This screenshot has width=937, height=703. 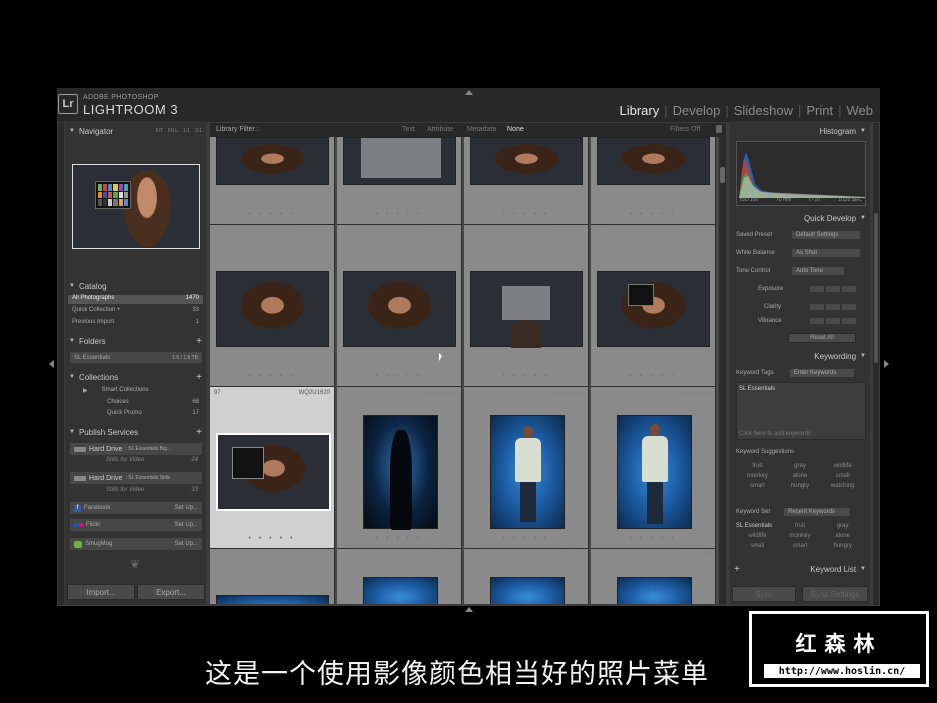 I want to click on catalog-item-quick-collection: Quick Collection +33, so click(x=135, y=311).